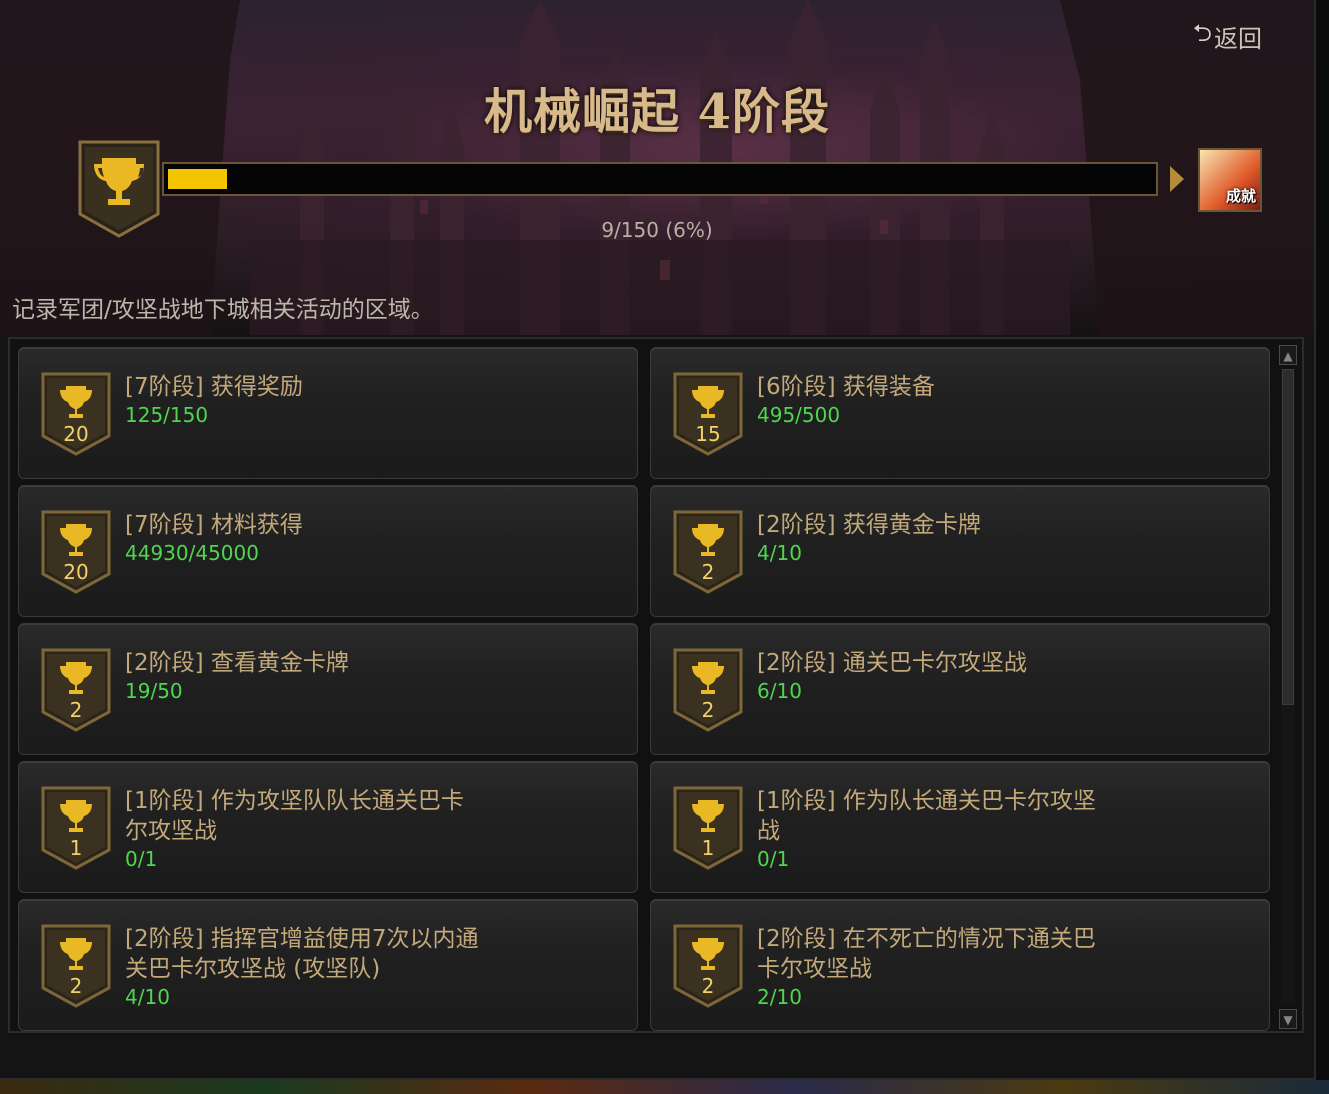 Image resolution: width=1329 pixels, height=1094 pixels. I want to click on achievement-icon-label: 成就, so click(1240, 196).